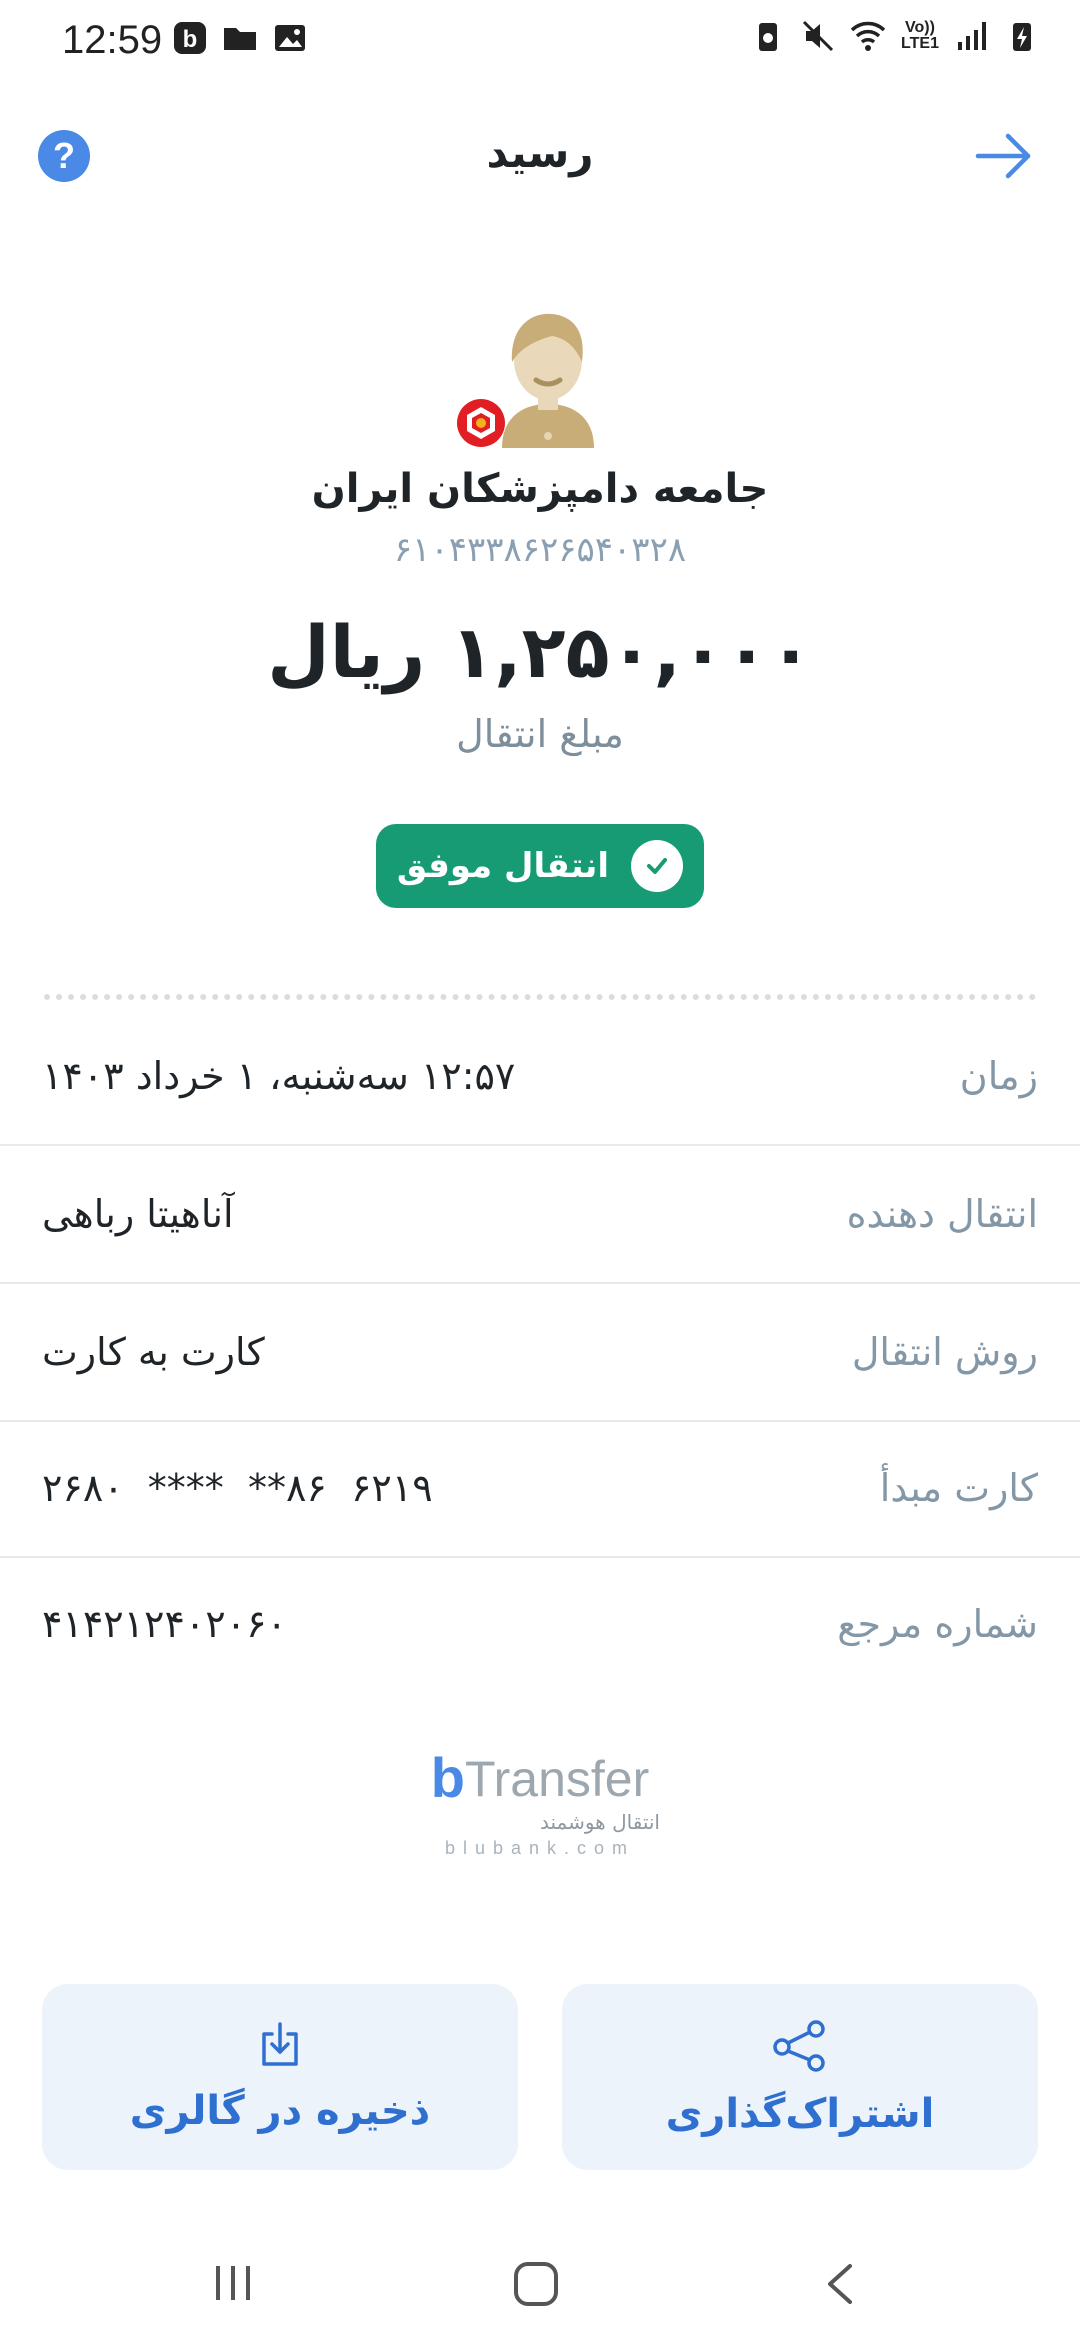  I want to click on battery-charging-icon, so click(1022, 37).